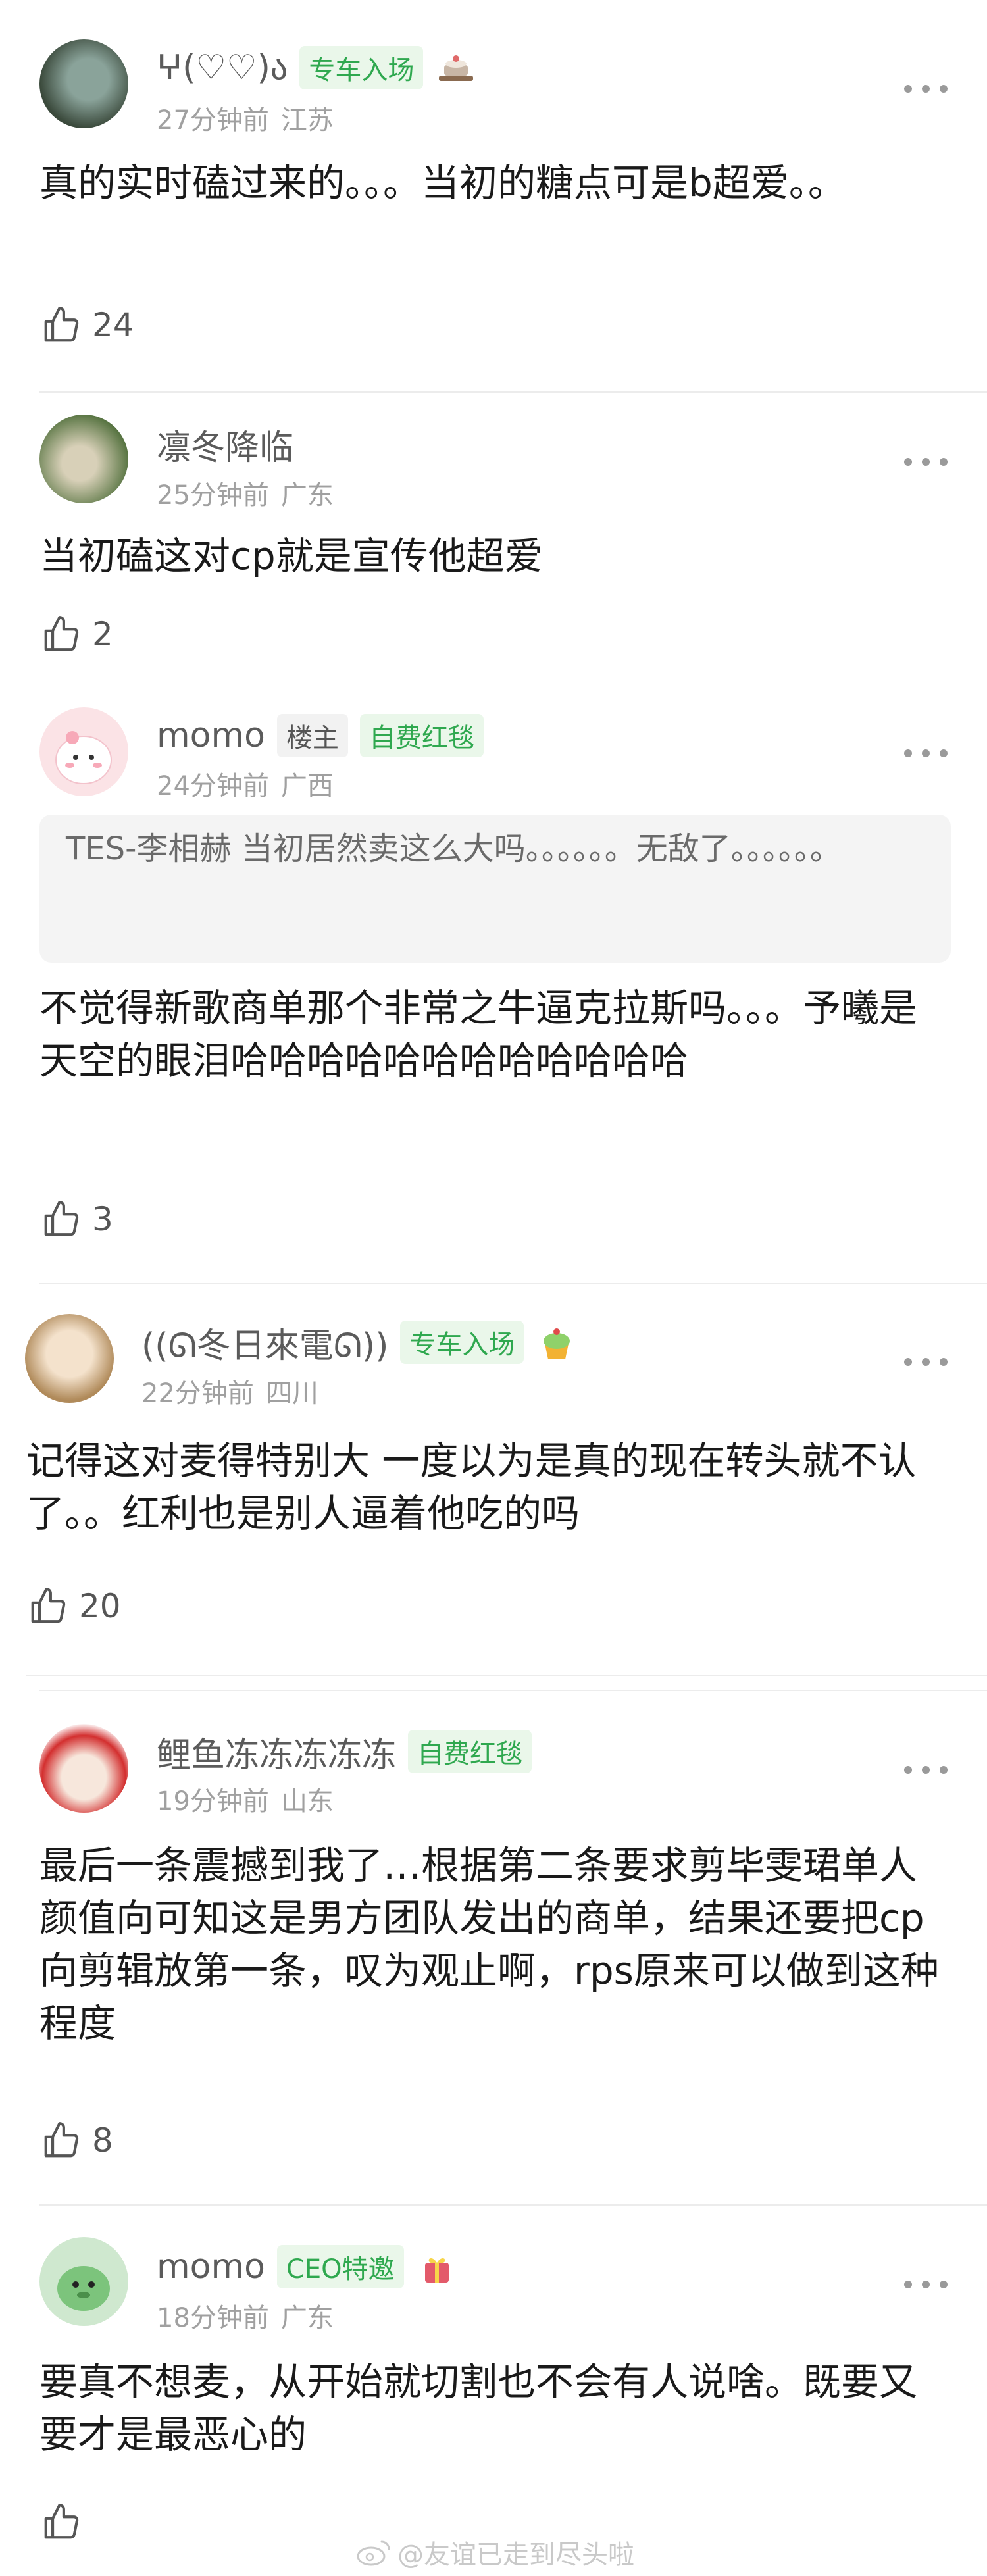 The height and width of the screenshot is (2576, 987). I want to click on cupcake-icon, so click(557, 1342).